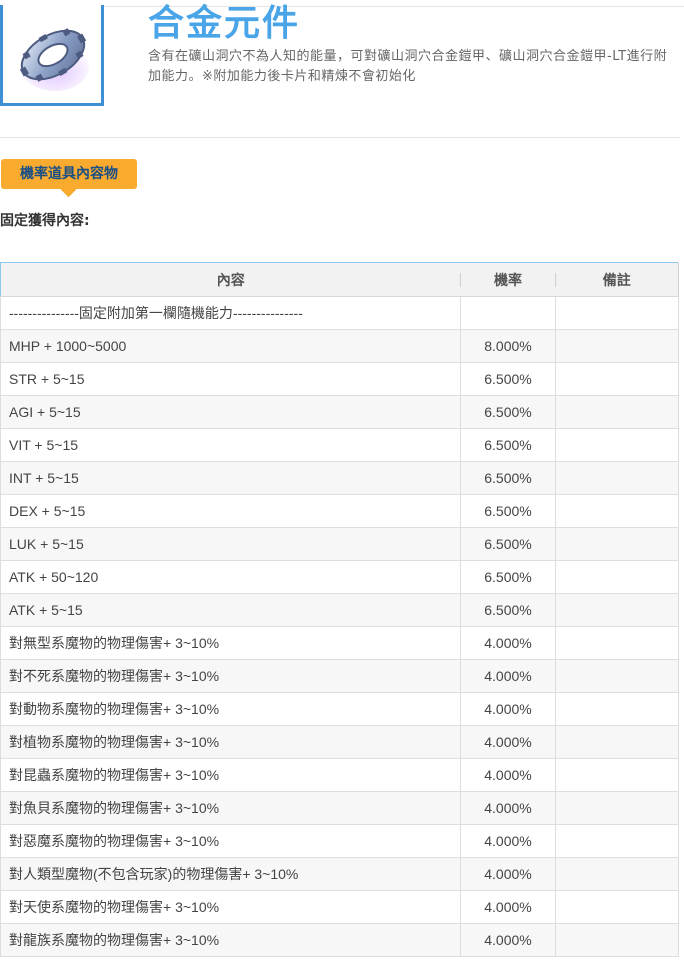  I want to click on table-row: VIT + 5~15 6.500%, so click(339, 445).